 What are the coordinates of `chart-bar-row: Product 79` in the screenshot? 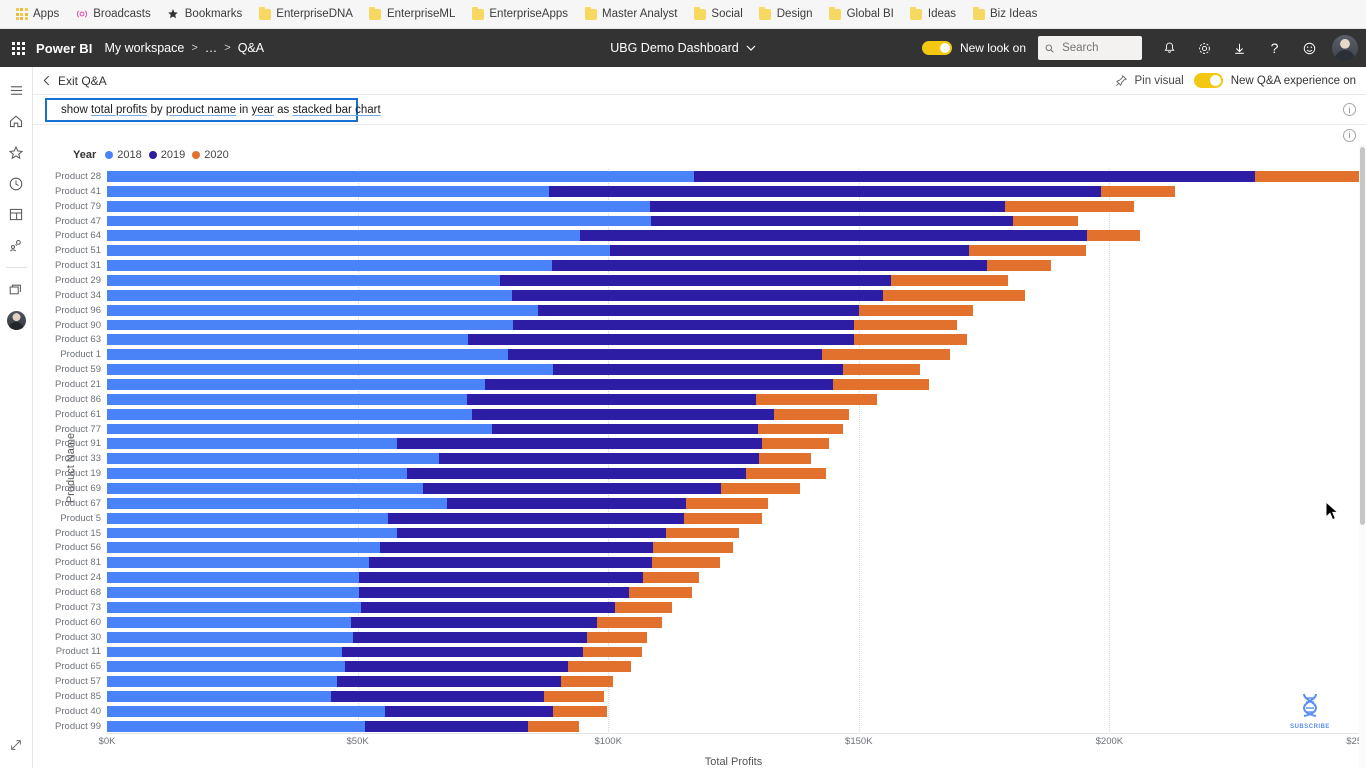 It's located at (696, 206).